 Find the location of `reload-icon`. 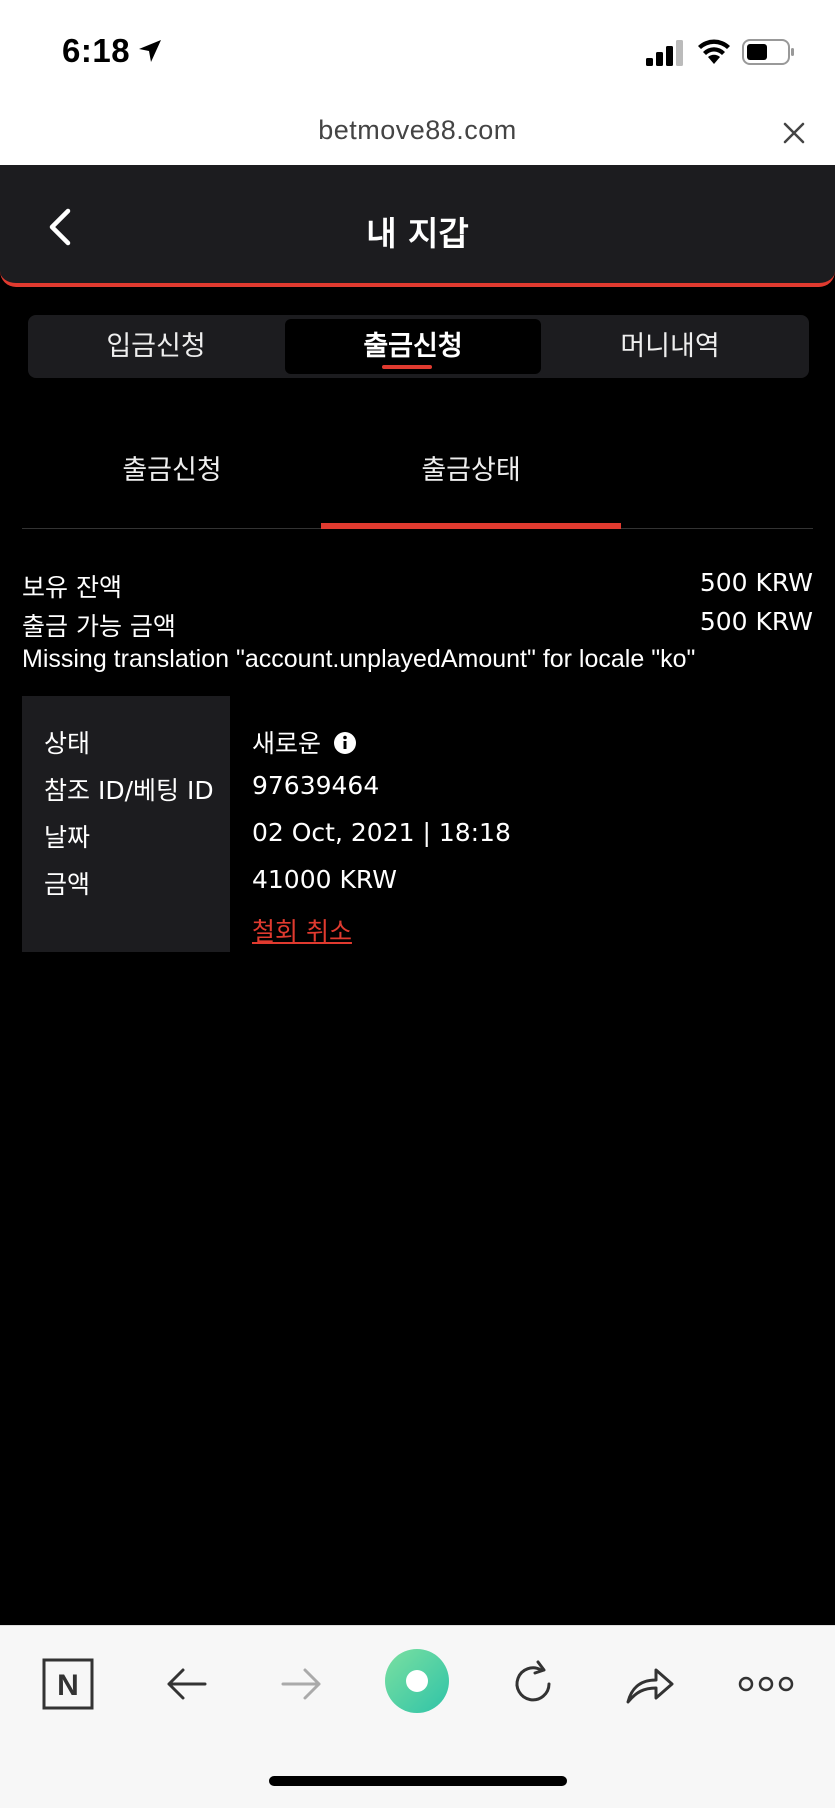

reload-icon is located at coordinates (533, 1684).